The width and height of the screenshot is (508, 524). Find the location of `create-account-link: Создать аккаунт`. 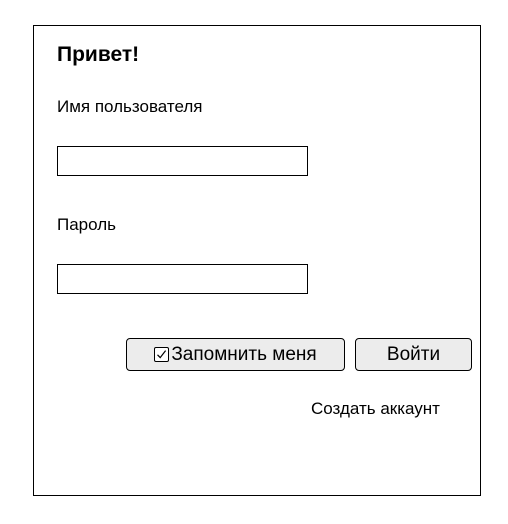

create-account-link: Создать аккаунт is located at coordinates (375, 409).